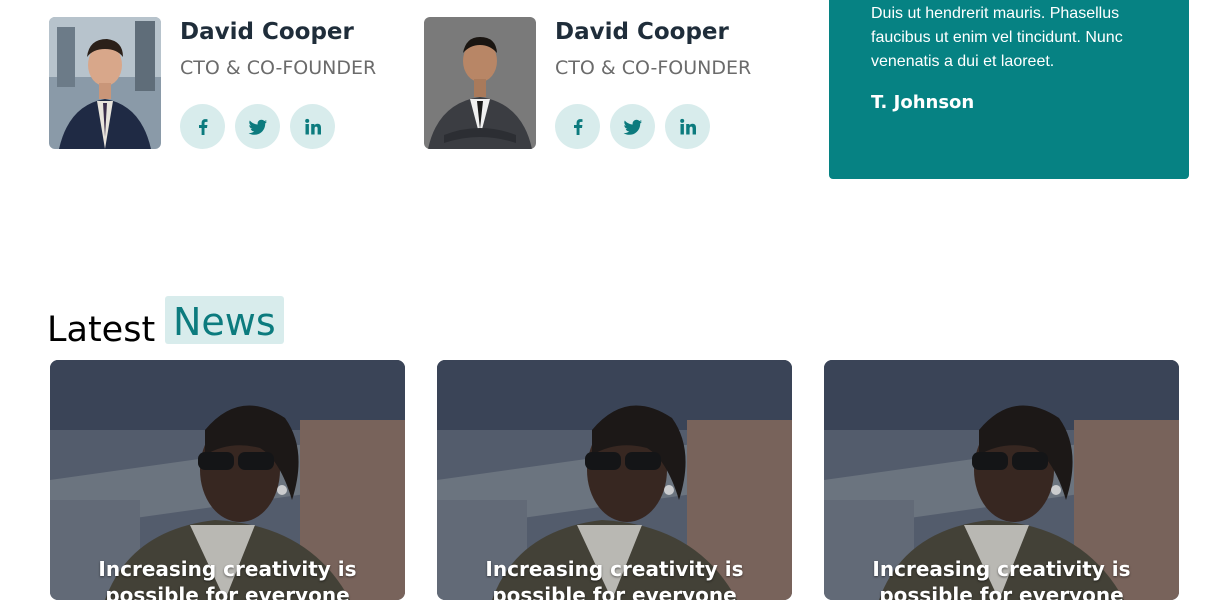 Image resolution: width=1227 pixels, height=600 pixels. Describe the element at coordinates (923, 102) in the screenshot. I see `testimonial-author: T. Johnson` at that location.